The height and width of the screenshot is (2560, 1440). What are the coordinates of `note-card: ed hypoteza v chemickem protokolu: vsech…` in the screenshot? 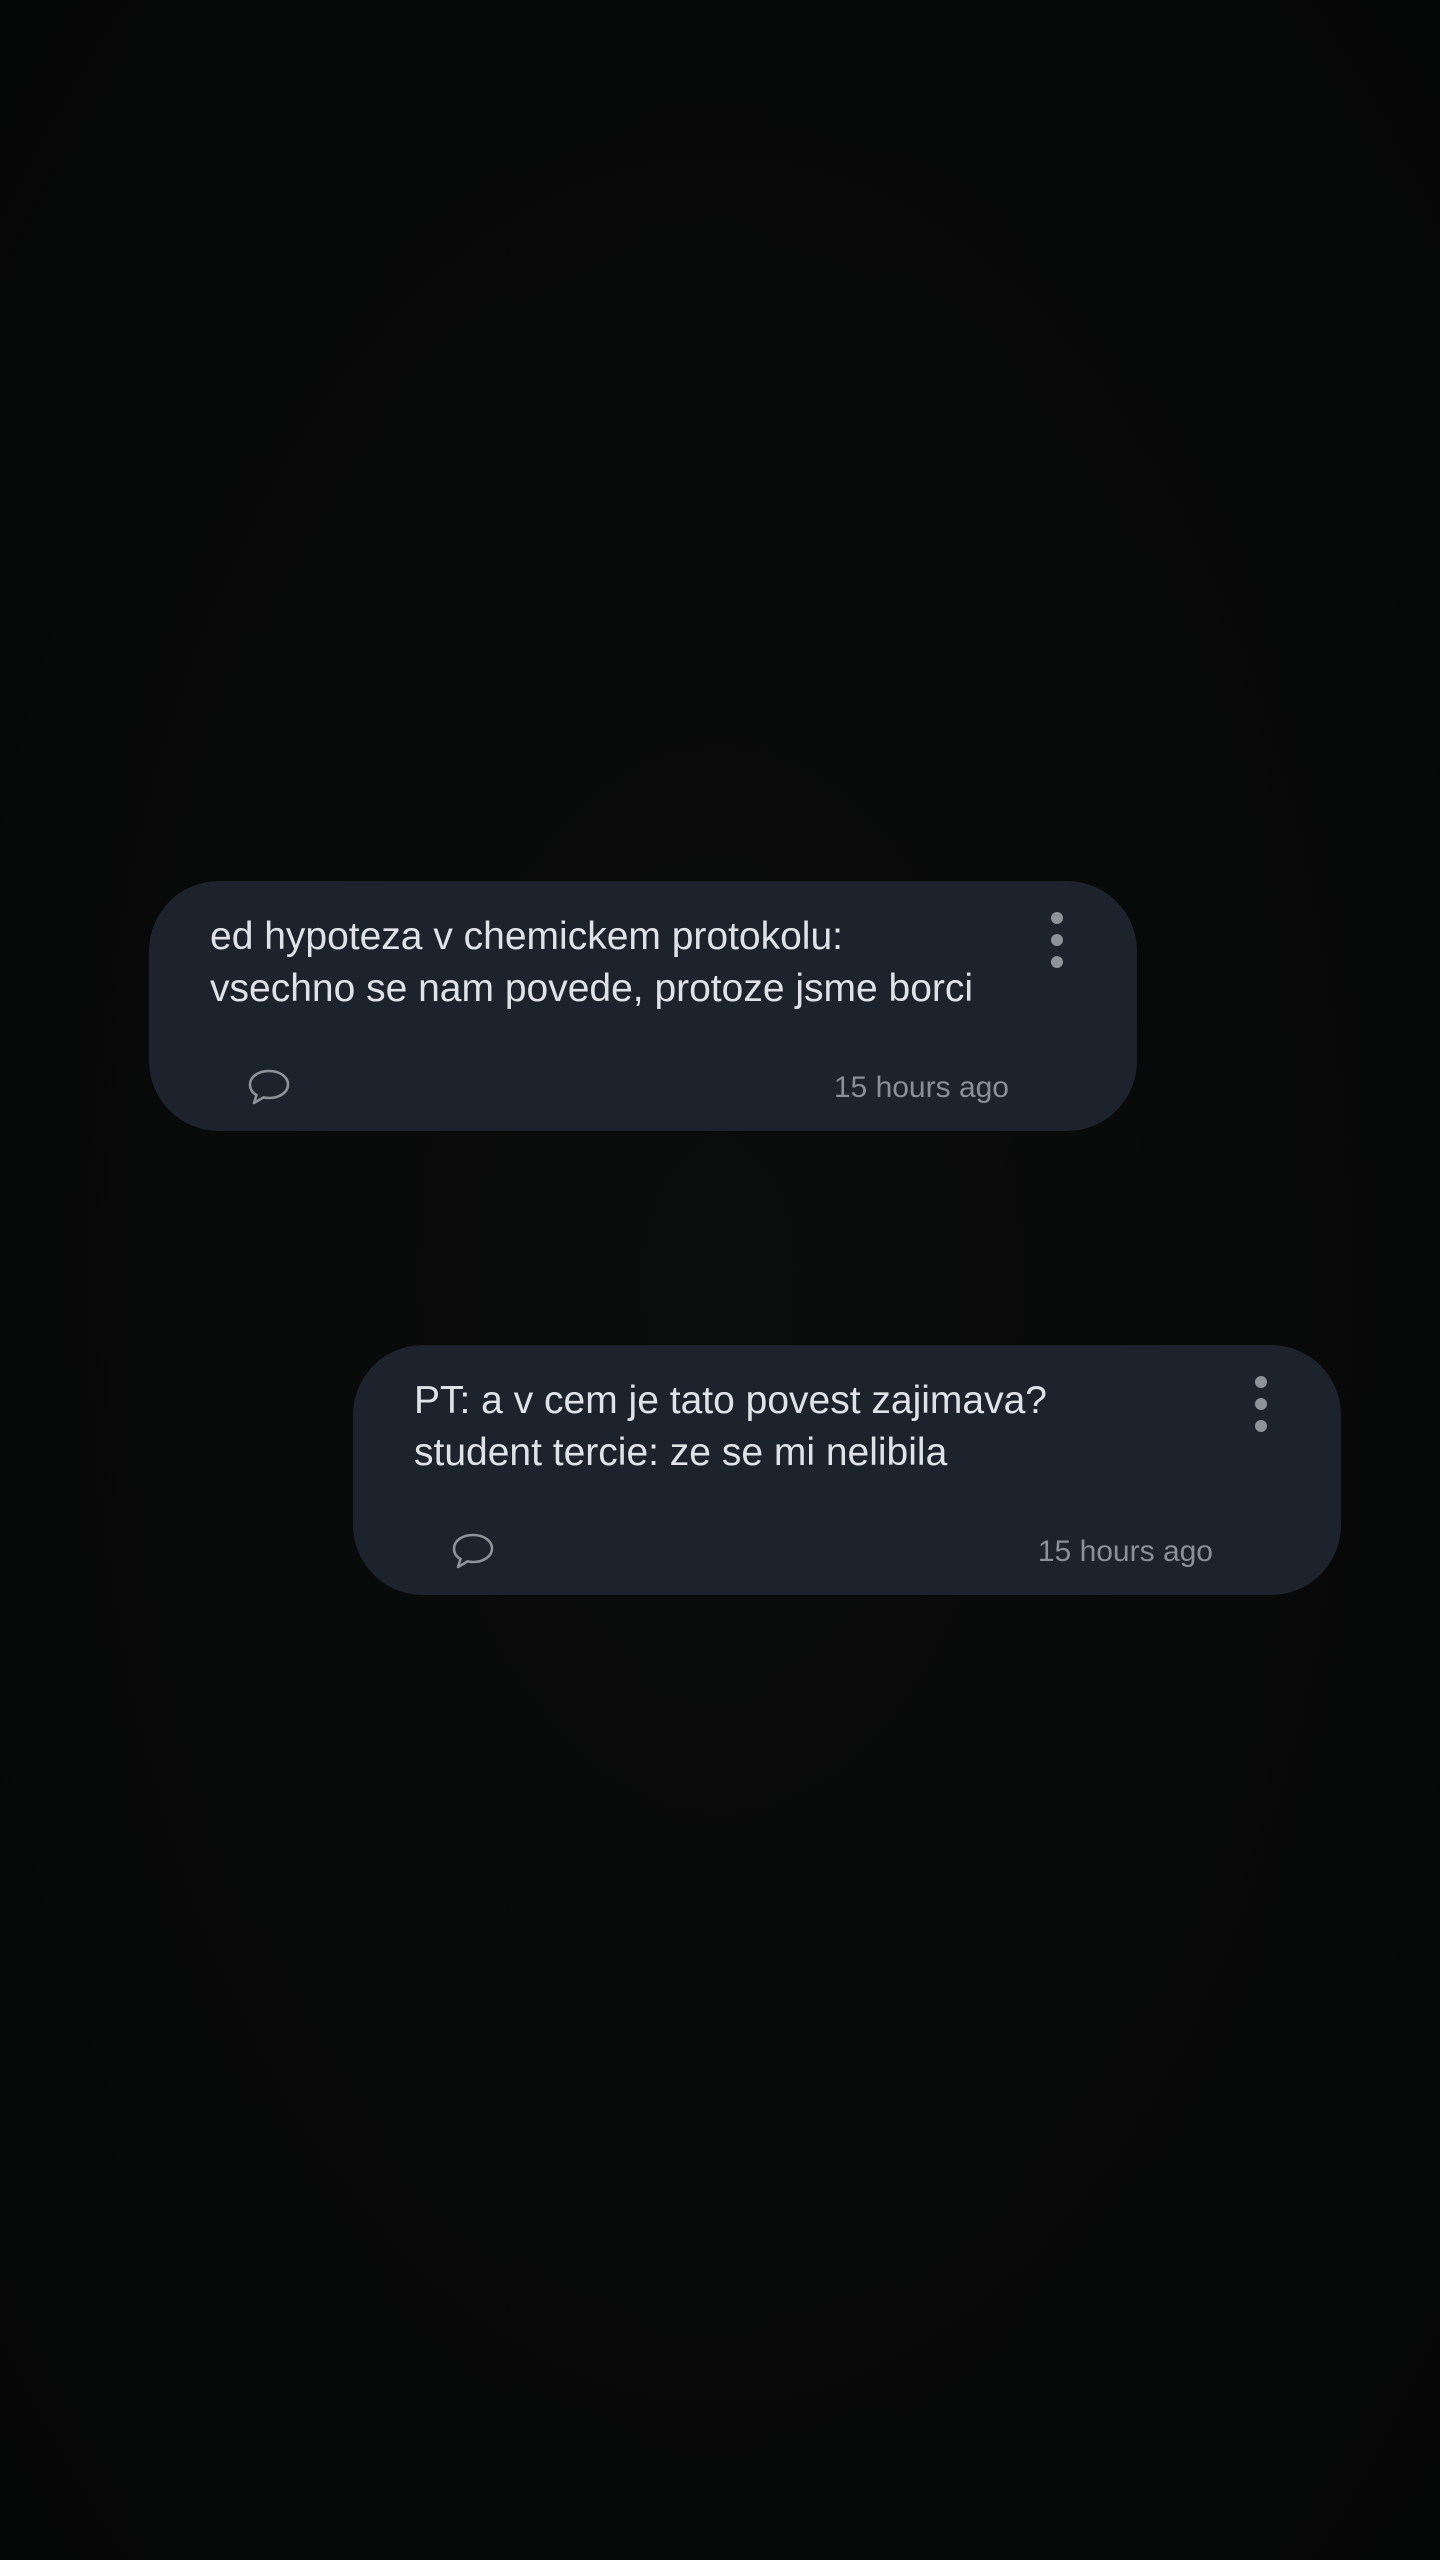 It's located at (643, 1006).